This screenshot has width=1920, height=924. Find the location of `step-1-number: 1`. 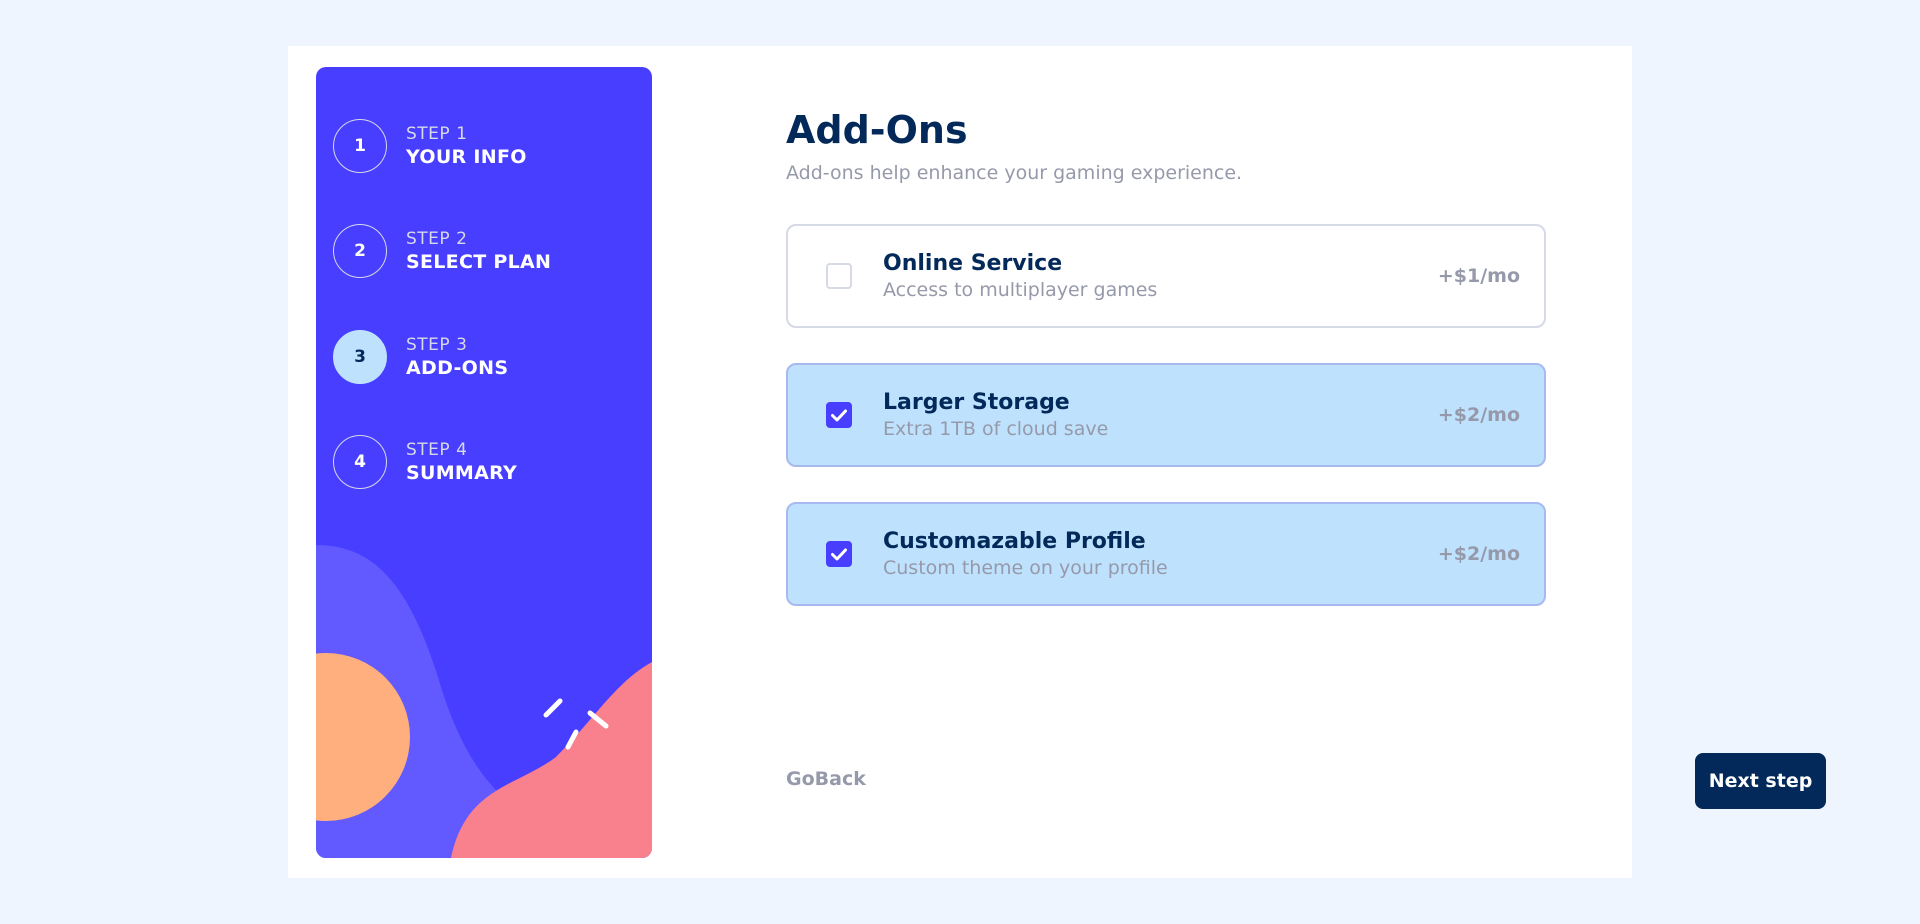

step-1-number: 1 is located at coordinates (360, 146).